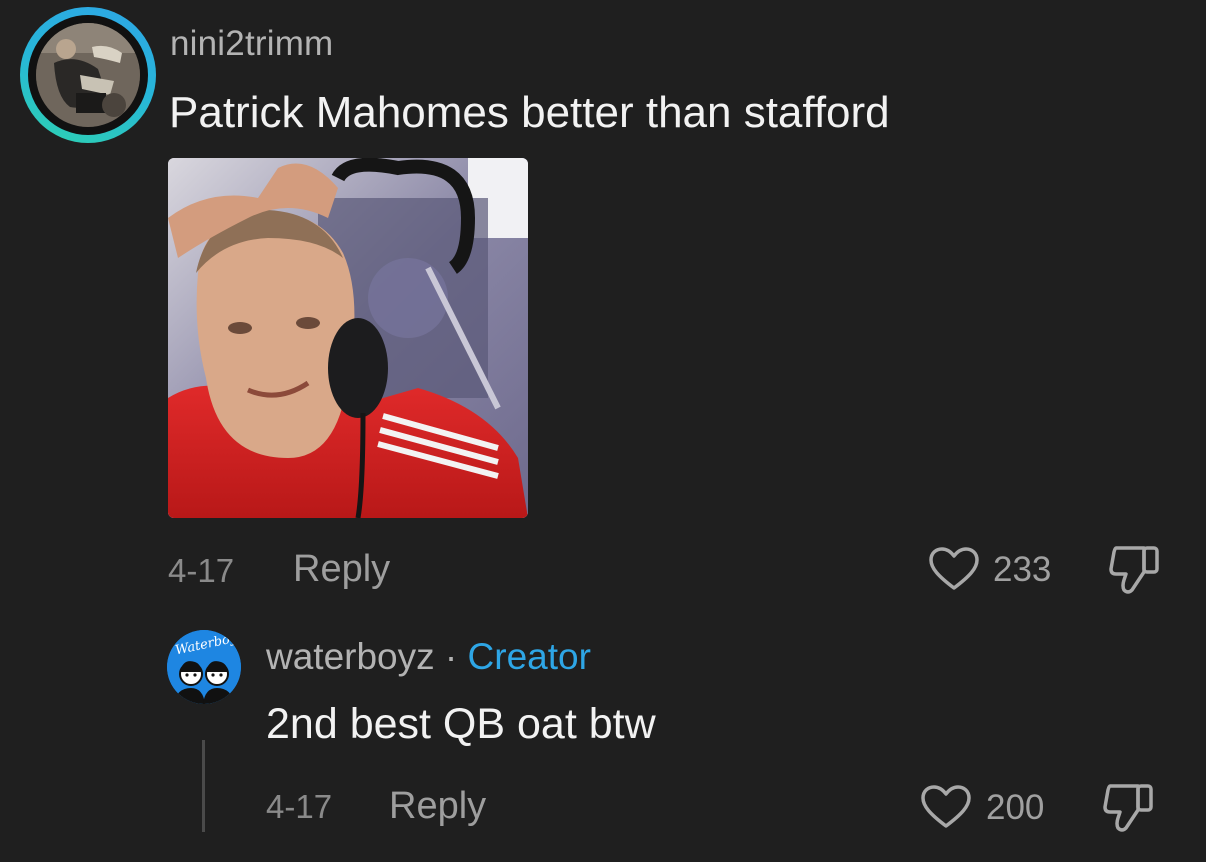 Image resolution: width=1206 pixels, height=862 pixels. I want to click on waterboyz-logo: Waterboyz, so click(204, 667).